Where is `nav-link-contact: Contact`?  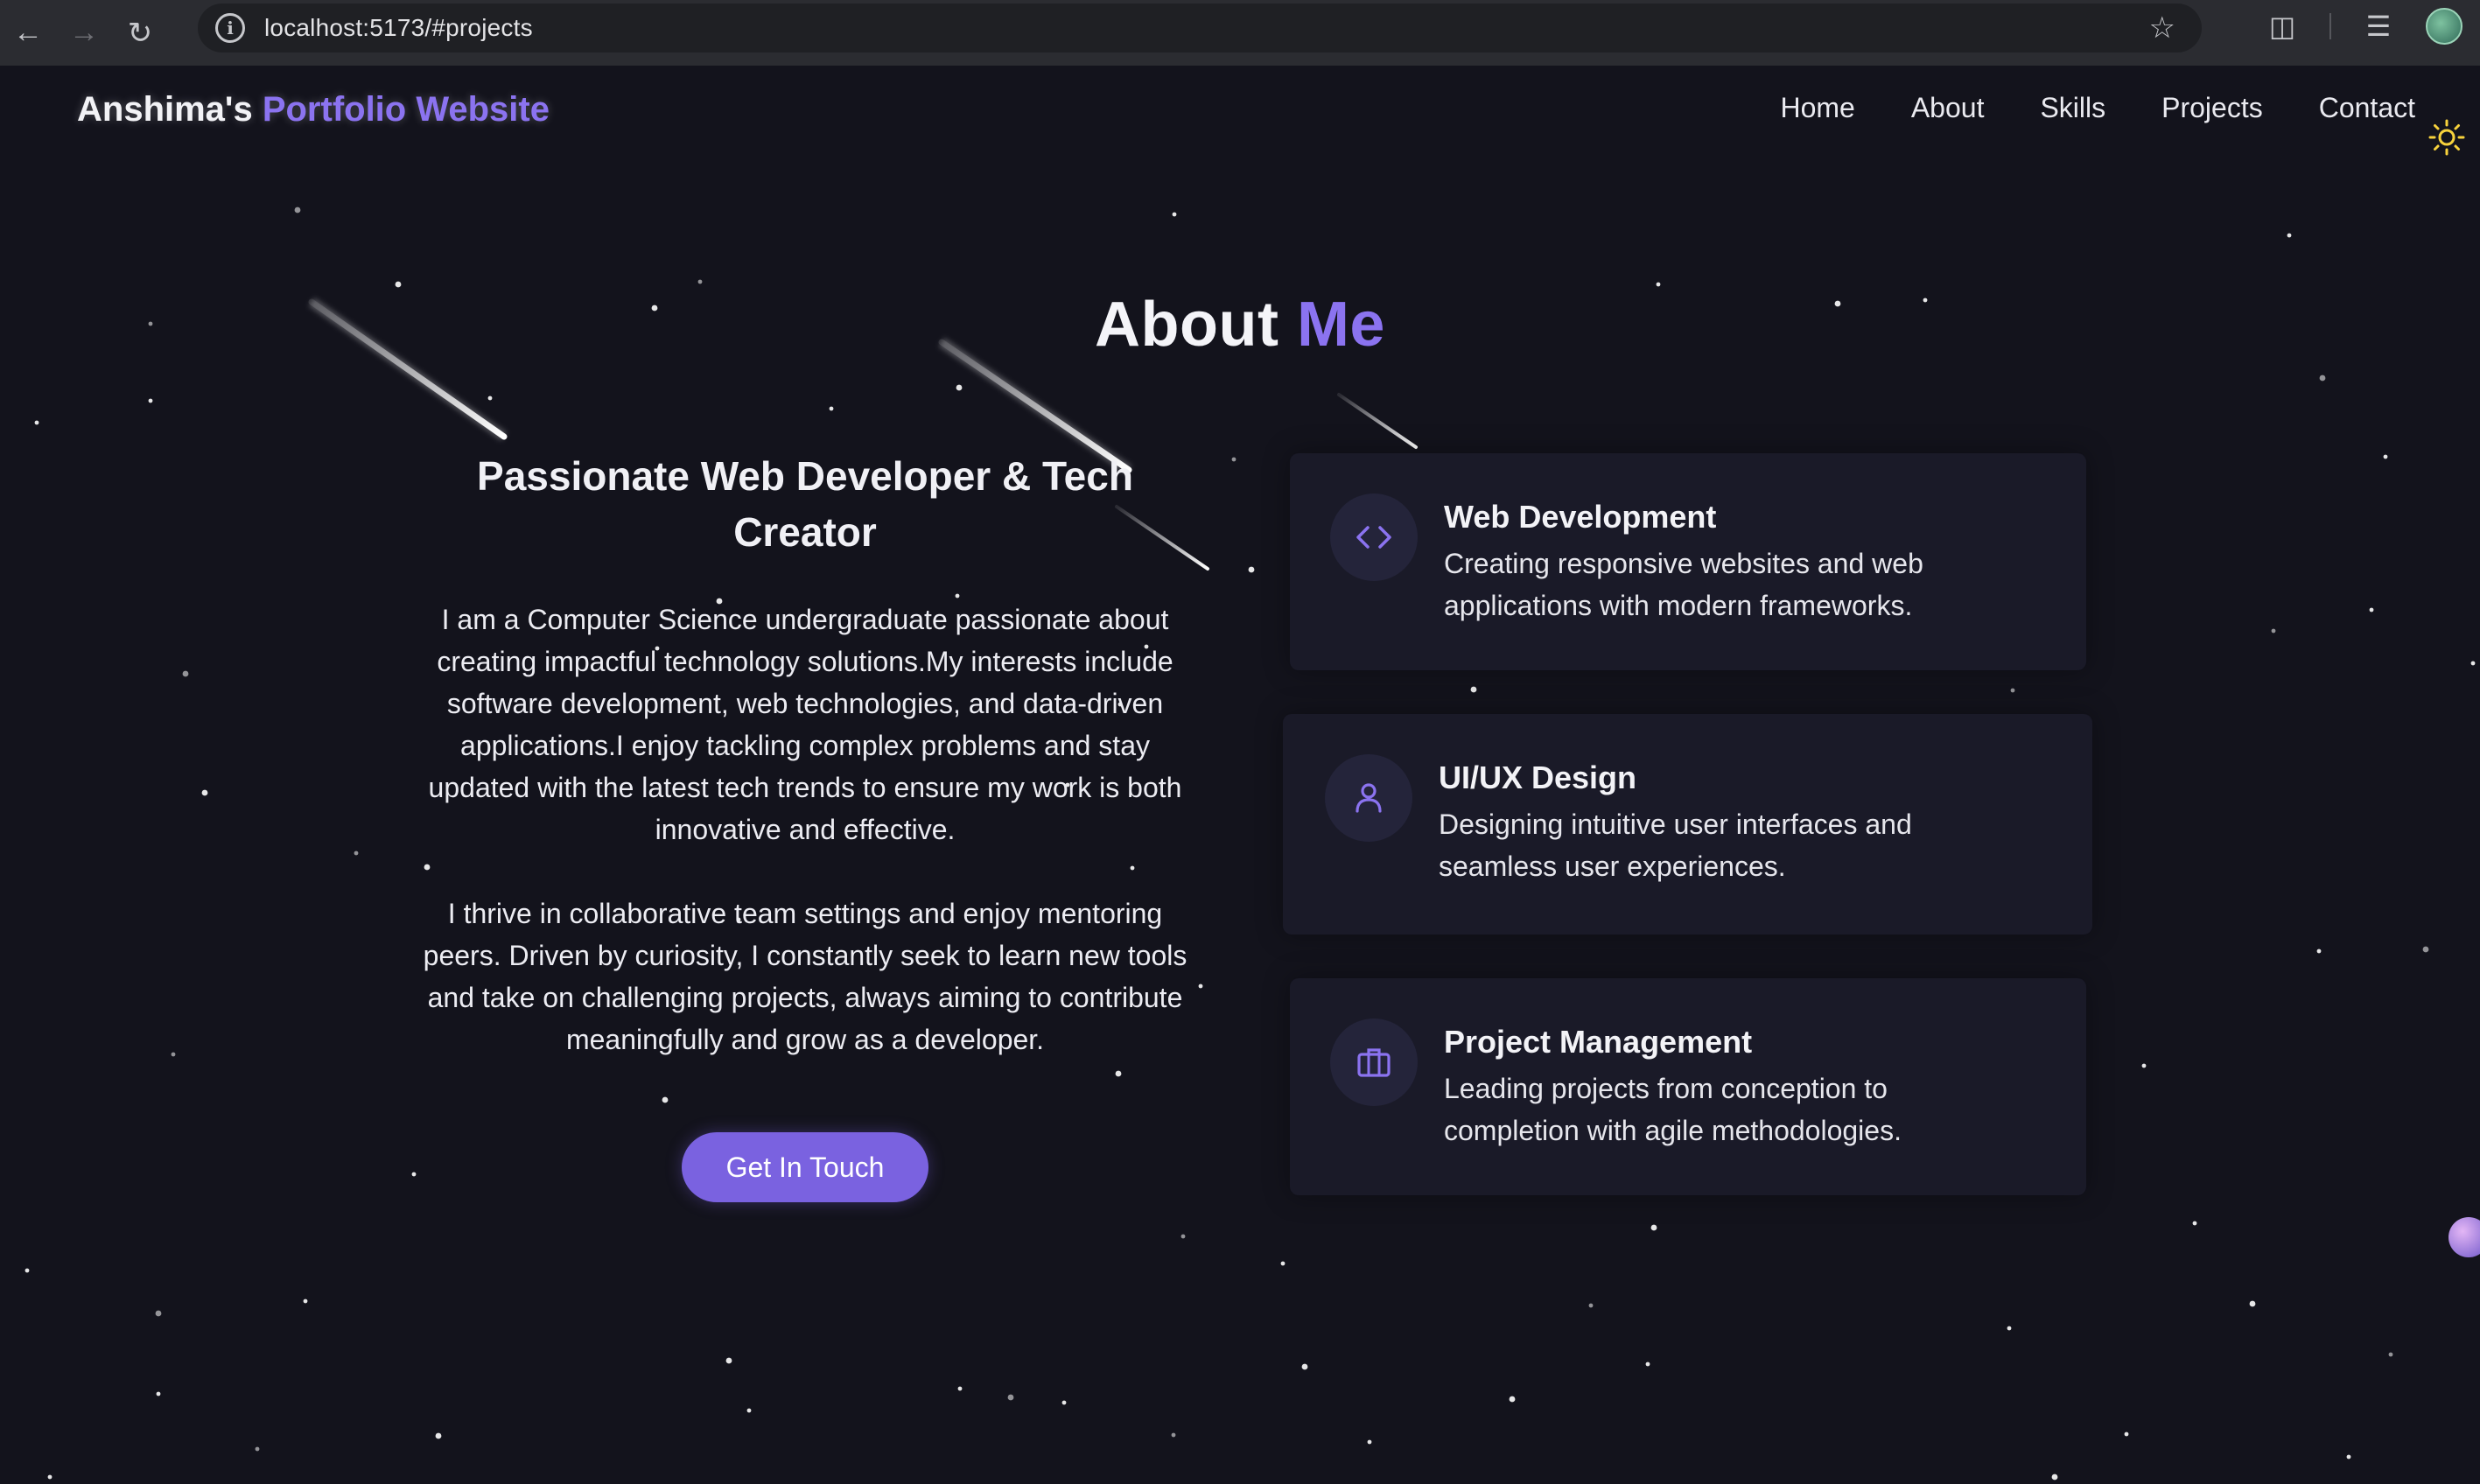
nav-link-contact: Contact is located at coordinates (2367, 108).